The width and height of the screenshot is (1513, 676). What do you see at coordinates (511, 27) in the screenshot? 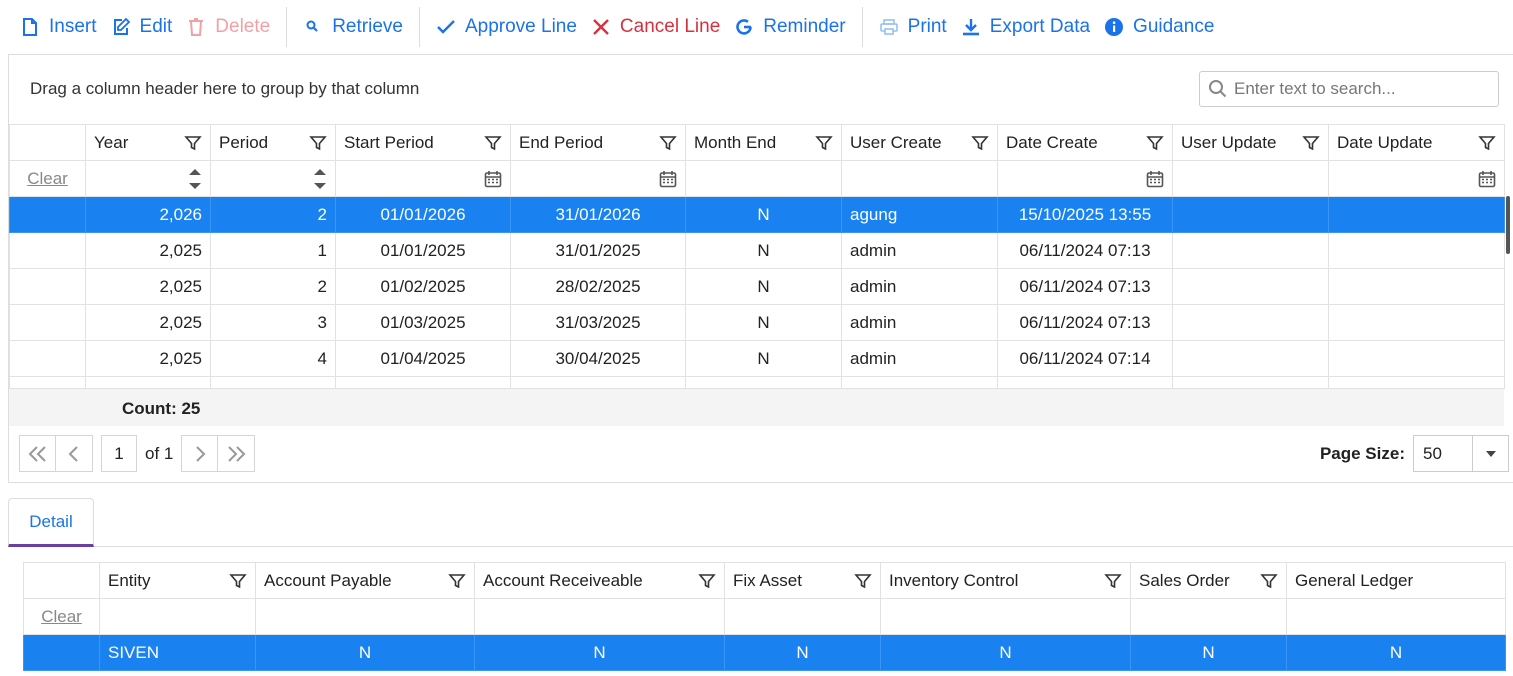
I see `approve-line-button: Approve Line` at bounding box center [511, 27].